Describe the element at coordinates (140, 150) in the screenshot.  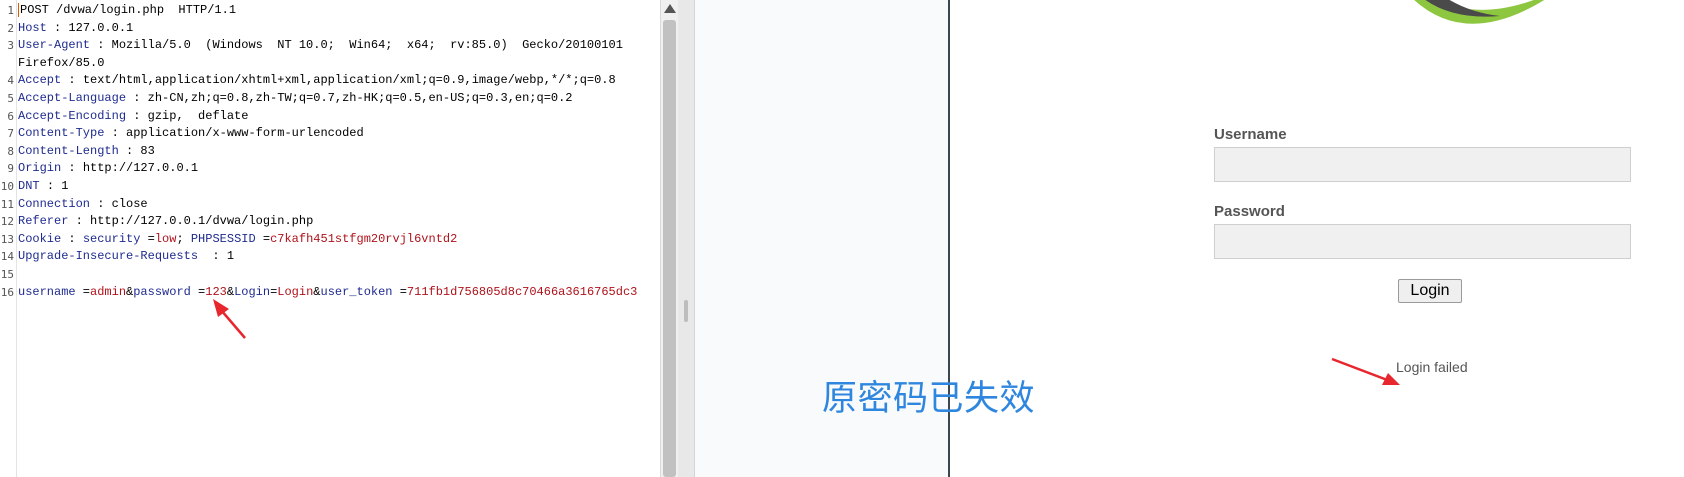
I see `header-value: : 83` at that location.